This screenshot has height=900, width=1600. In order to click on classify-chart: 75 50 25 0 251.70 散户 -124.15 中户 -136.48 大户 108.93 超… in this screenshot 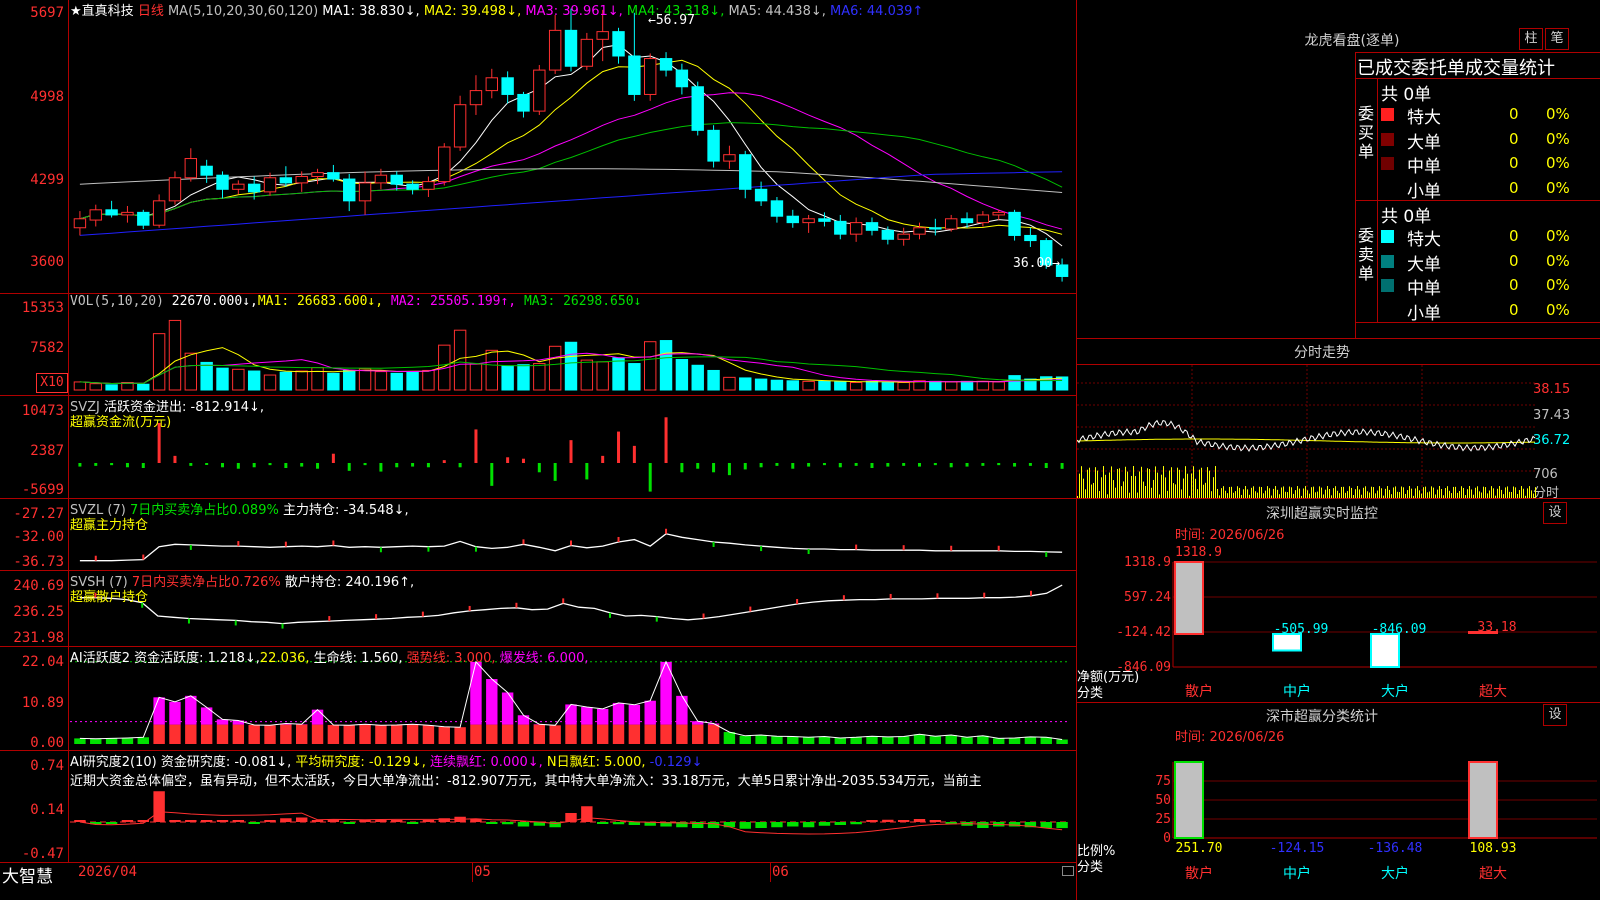, I will do `click(1338, 821)`.